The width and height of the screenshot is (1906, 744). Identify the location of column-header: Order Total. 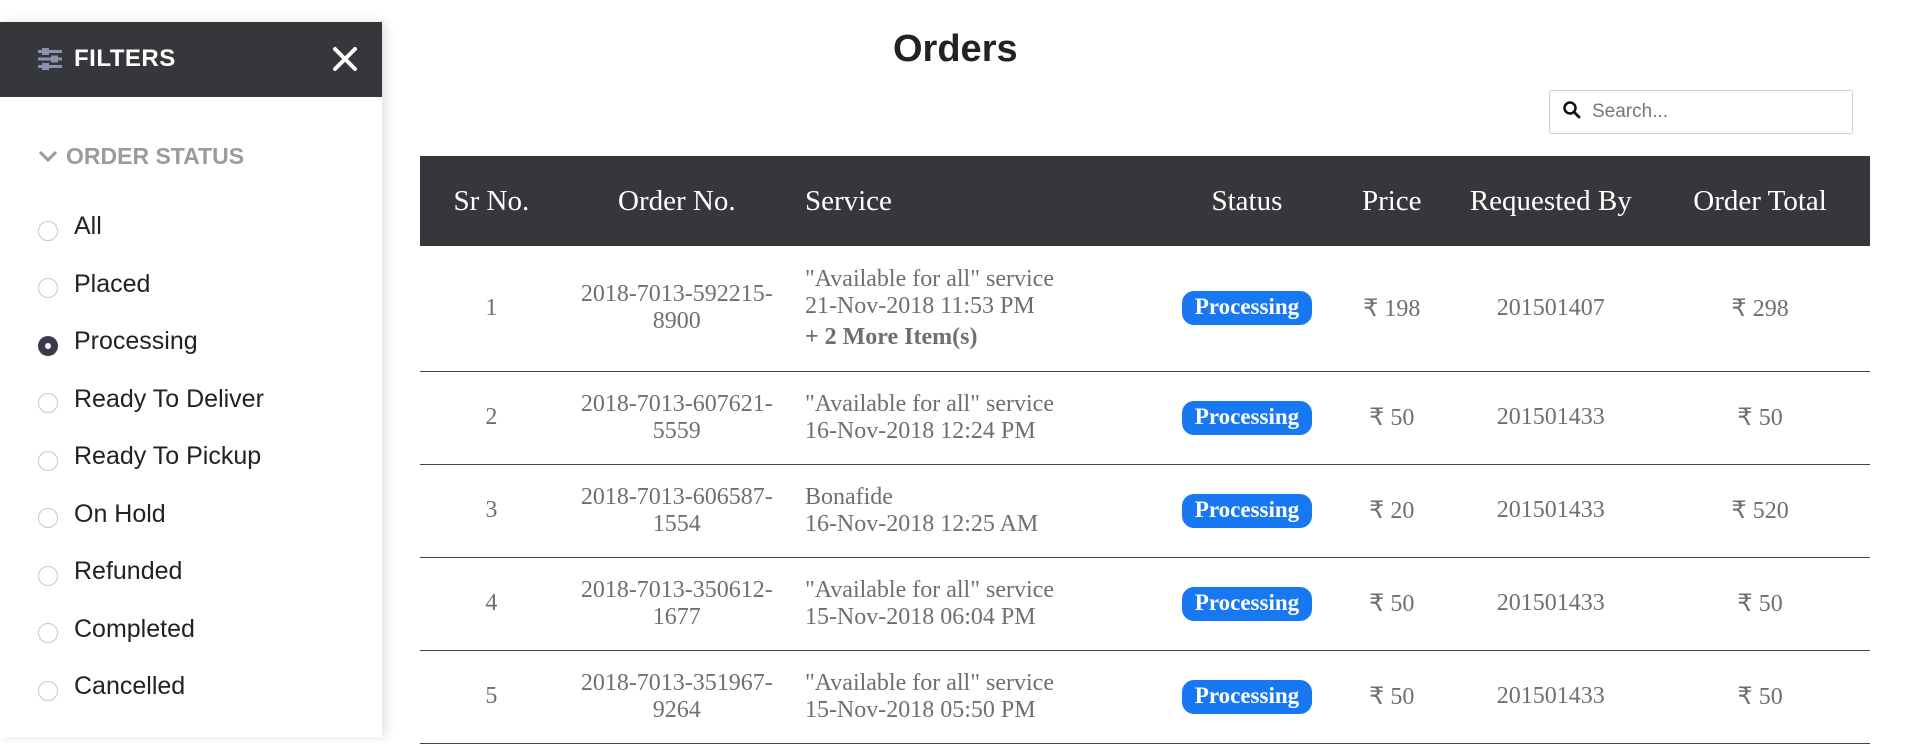
(1760, 201).